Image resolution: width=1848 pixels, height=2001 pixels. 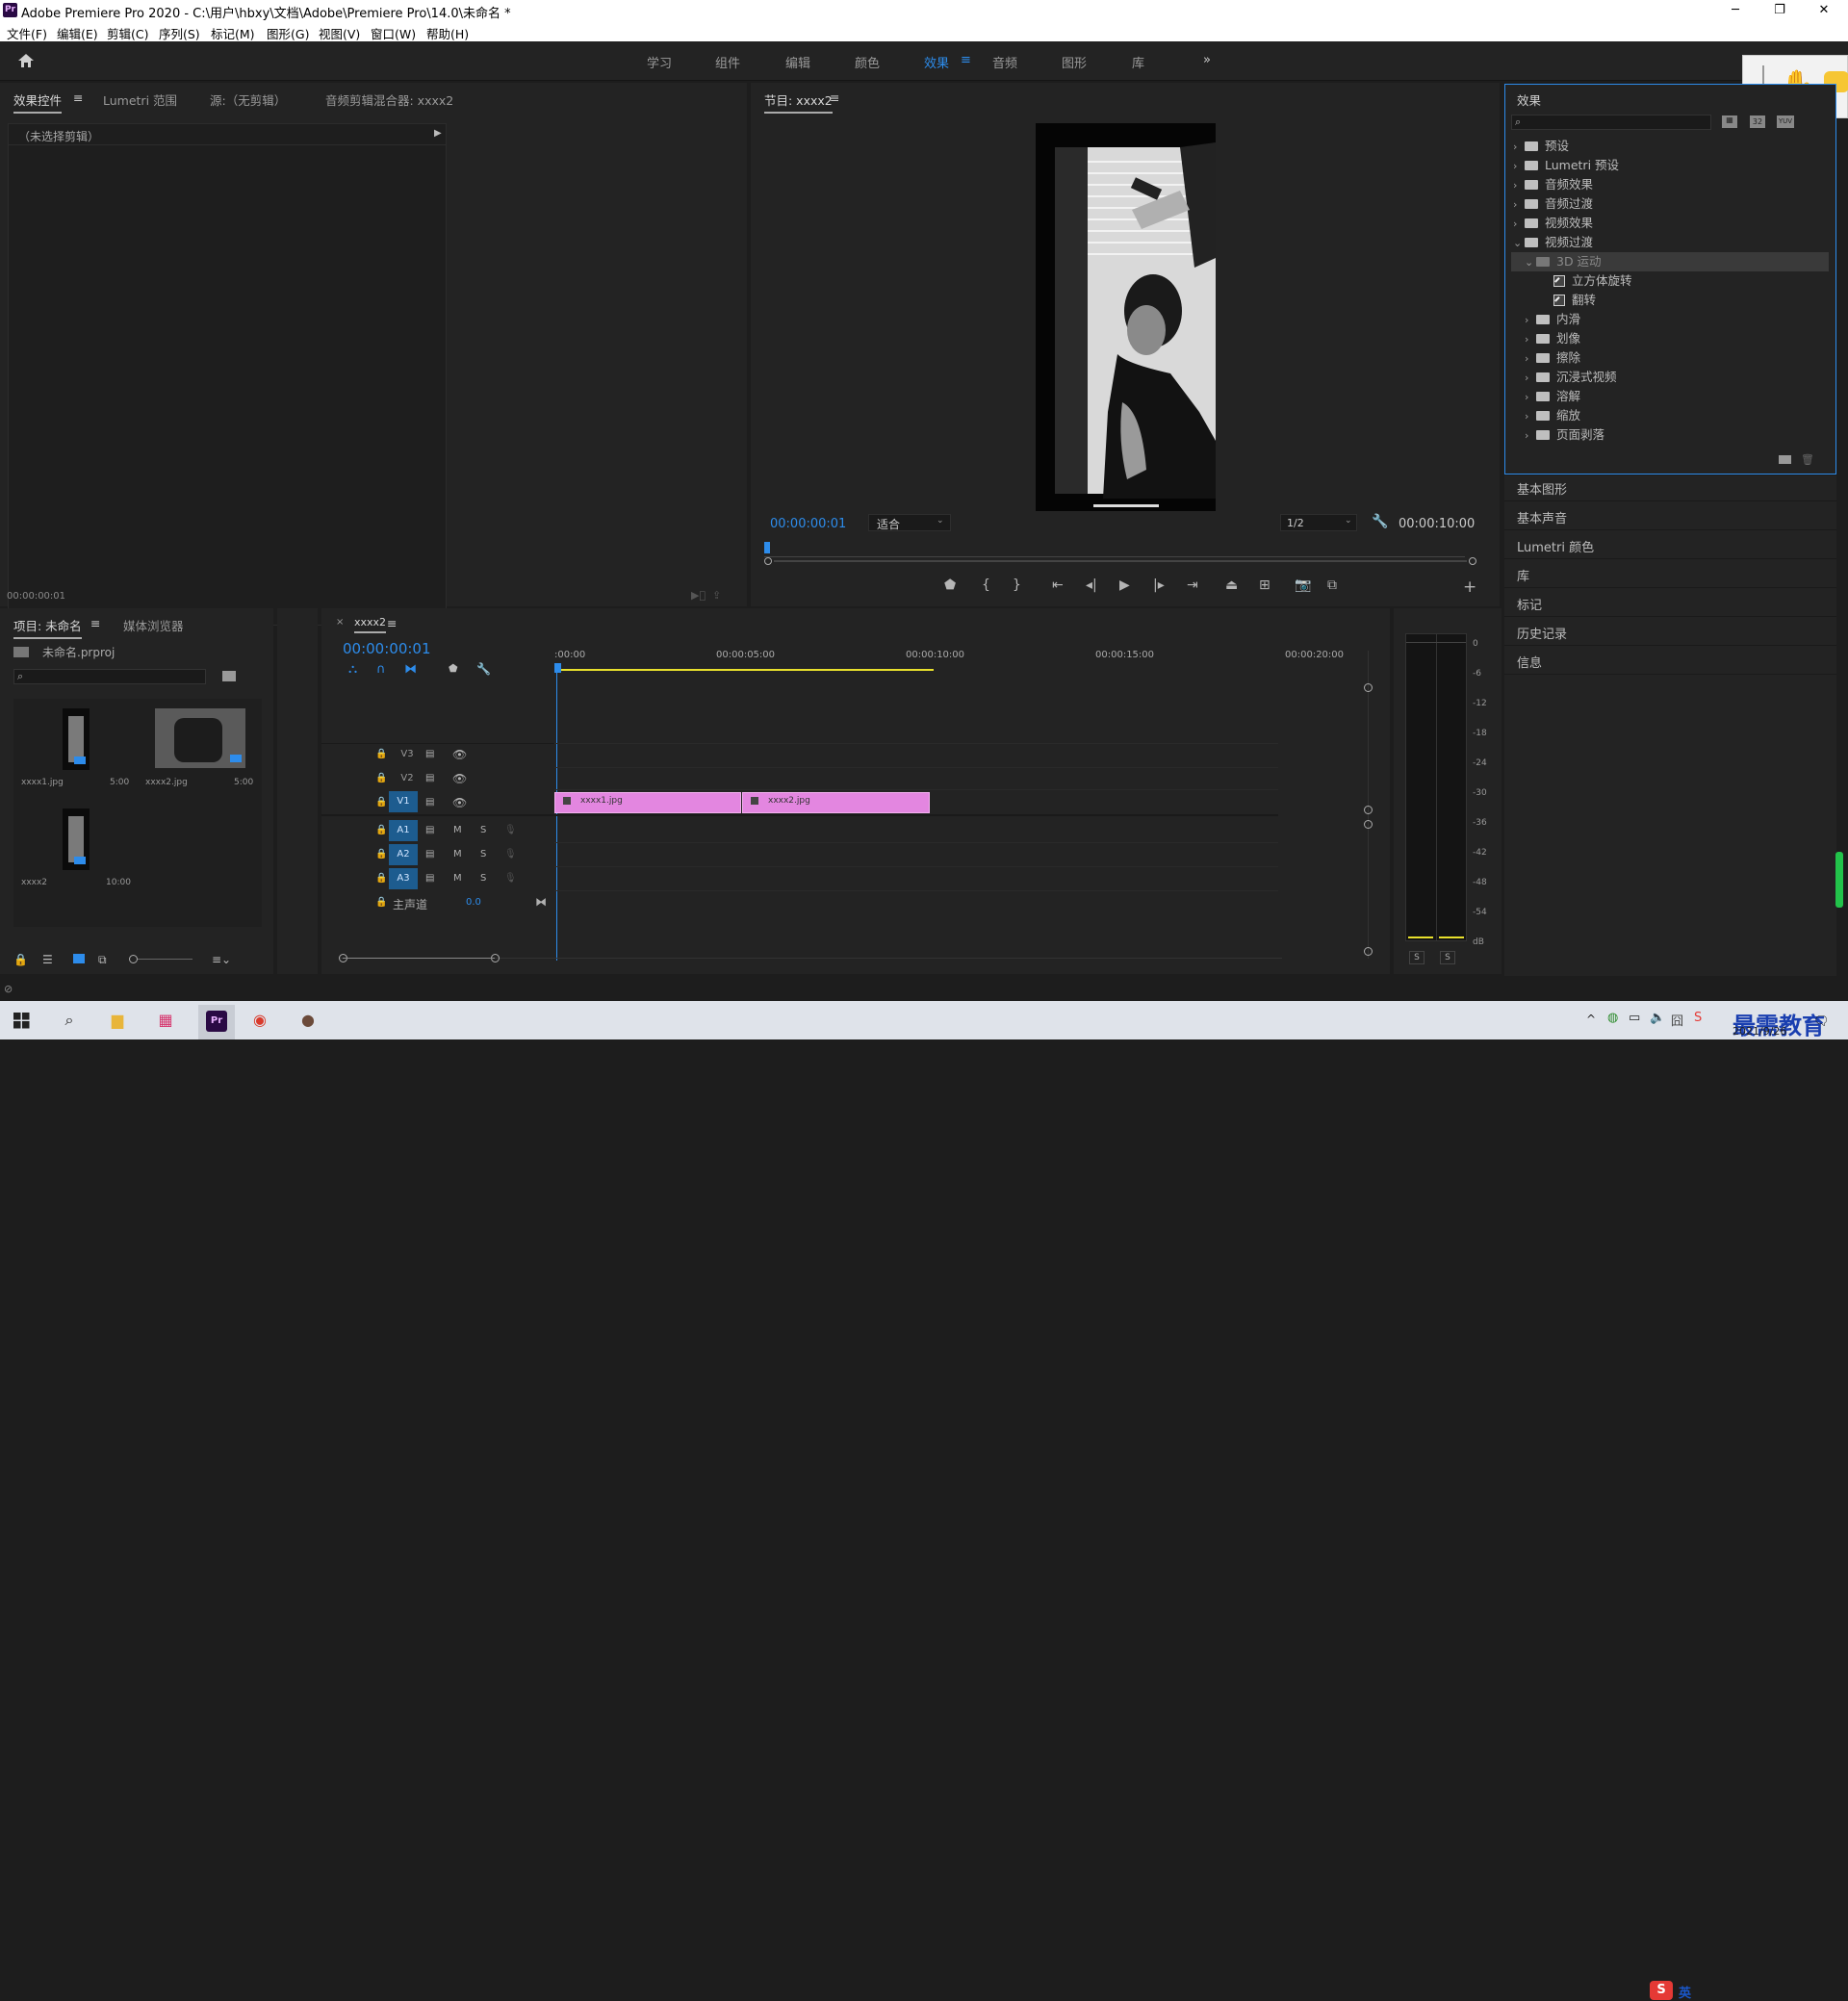 I want to click on tab-audio-clip-mixer: 音频剪辑混合器: xxxx2, so click(x=389, y=99).